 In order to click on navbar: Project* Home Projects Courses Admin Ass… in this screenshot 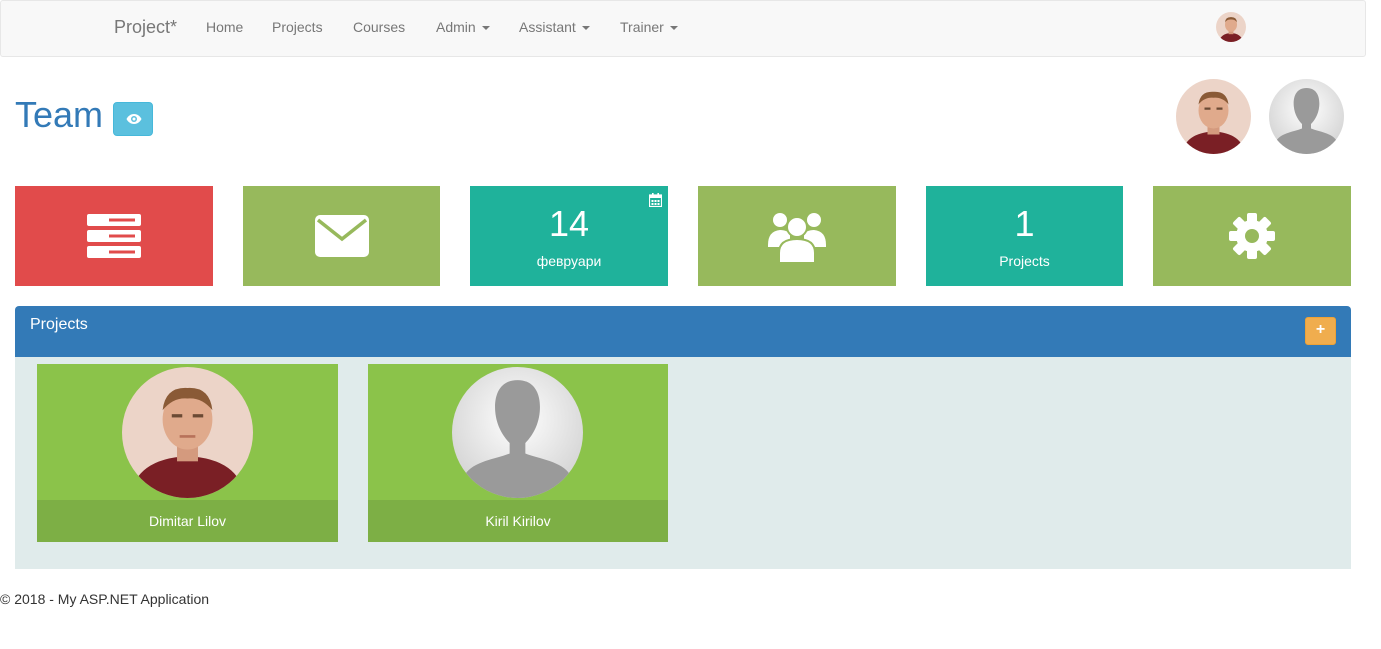, I will do `click(683, 28)`.